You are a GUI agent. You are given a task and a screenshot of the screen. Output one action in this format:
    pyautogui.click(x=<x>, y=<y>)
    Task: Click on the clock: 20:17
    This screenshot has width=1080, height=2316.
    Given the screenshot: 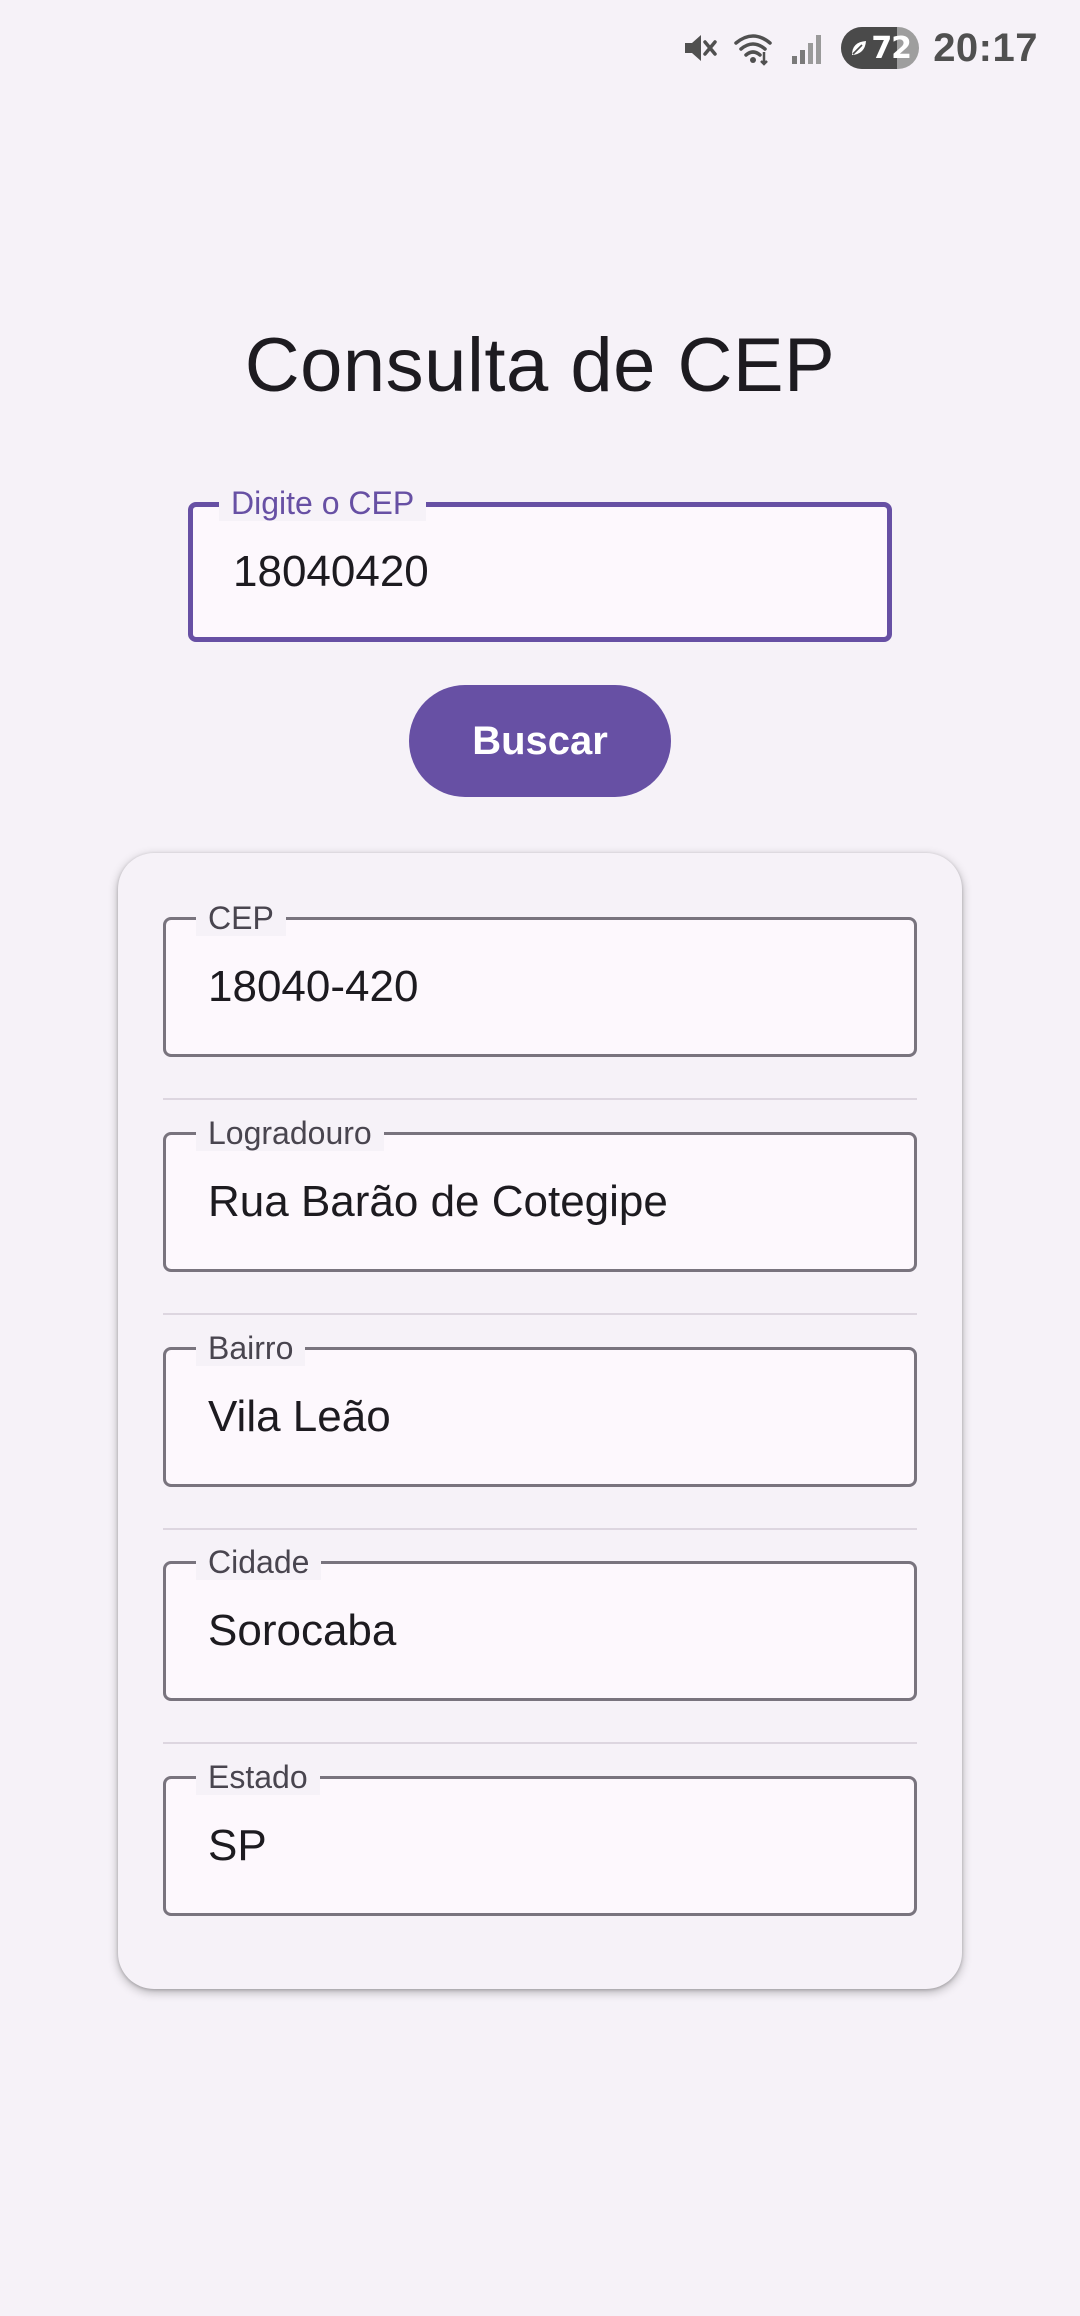 What is the action you would take?
    pyautogui.click(x=985, y=47)
    